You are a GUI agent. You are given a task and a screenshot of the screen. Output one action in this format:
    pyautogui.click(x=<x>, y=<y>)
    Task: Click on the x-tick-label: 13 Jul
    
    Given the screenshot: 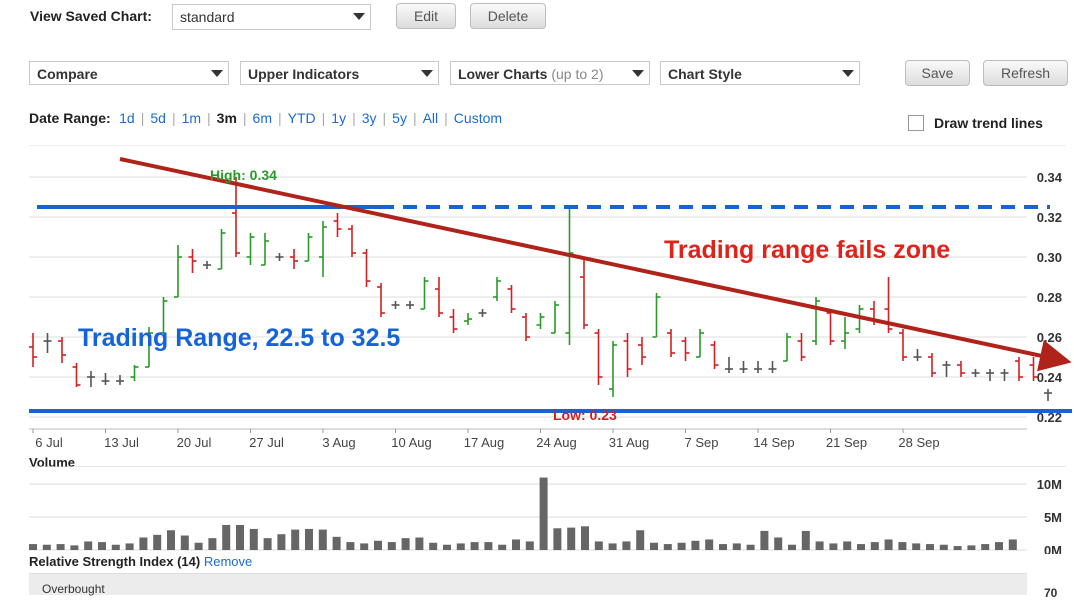 What is the action you would take?
    pyautogui.click(x=121, y=442)
    